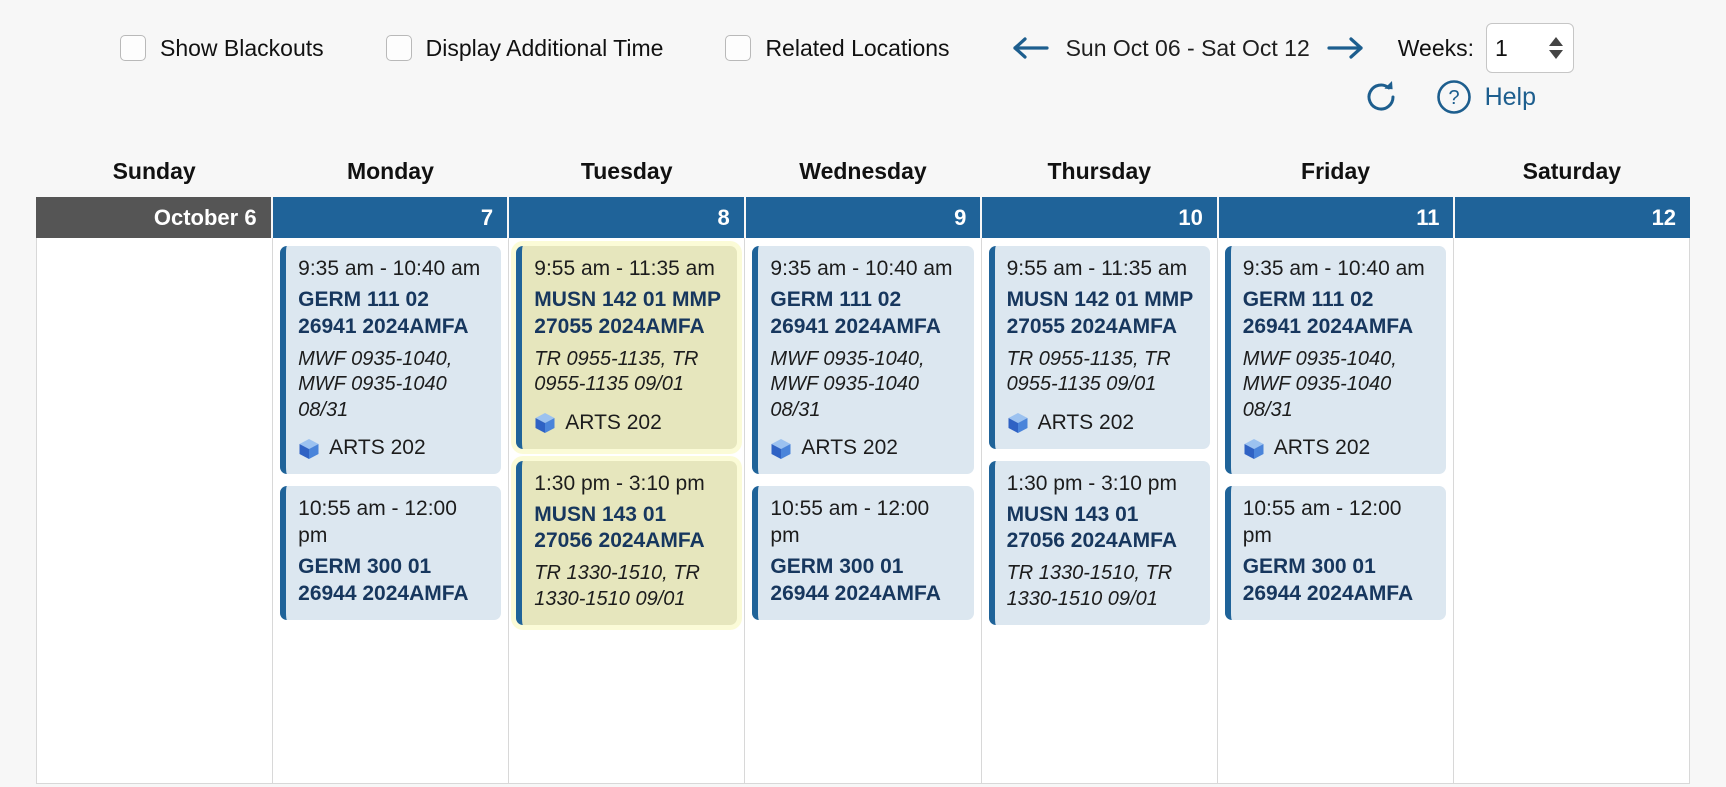 The width and height of the screenshot is (1726, 787). Describe the element at coordinates (857, 47) in the screenshot. I see `related-locations-label: Related Locations` at that location.